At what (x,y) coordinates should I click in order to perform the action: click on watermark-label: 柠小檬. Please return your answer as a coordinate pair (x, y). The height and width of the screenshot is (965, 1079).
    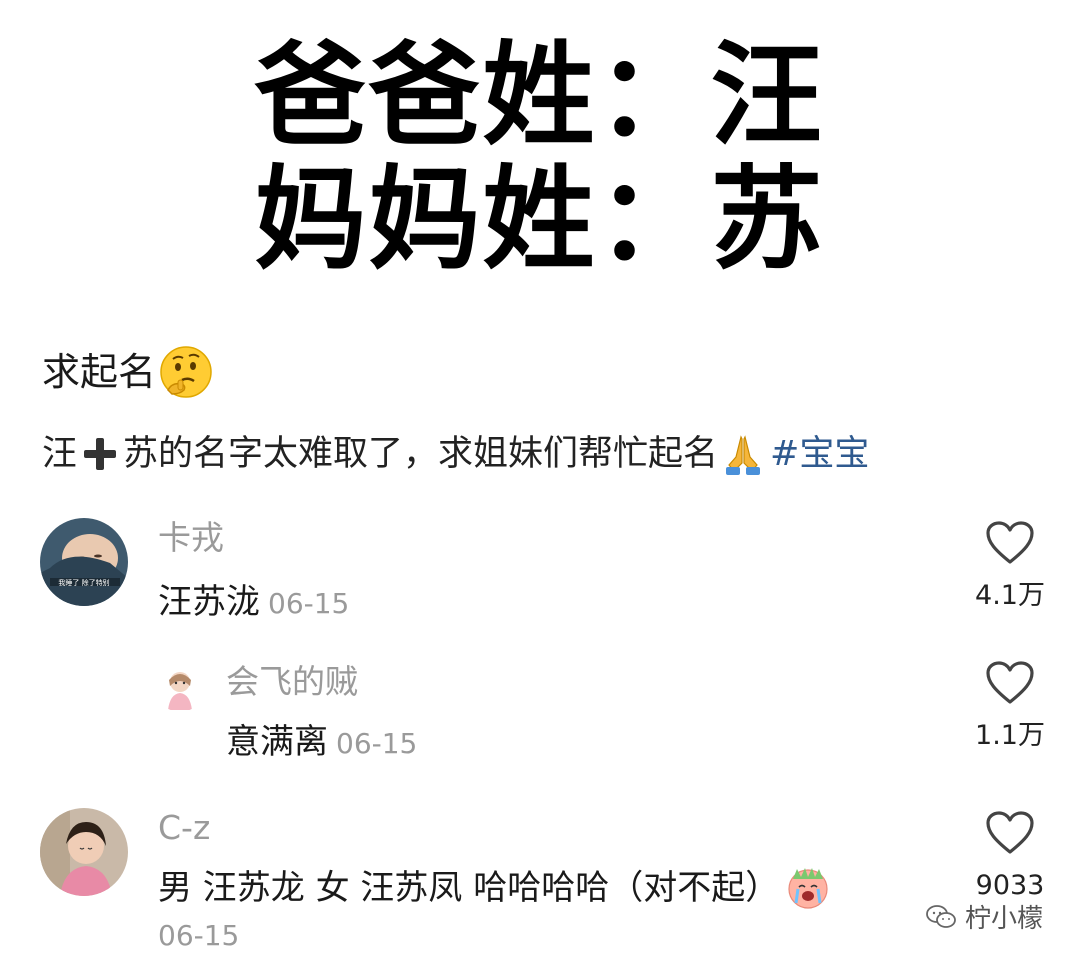
    Looking at the image, I should click on (1003, 919).